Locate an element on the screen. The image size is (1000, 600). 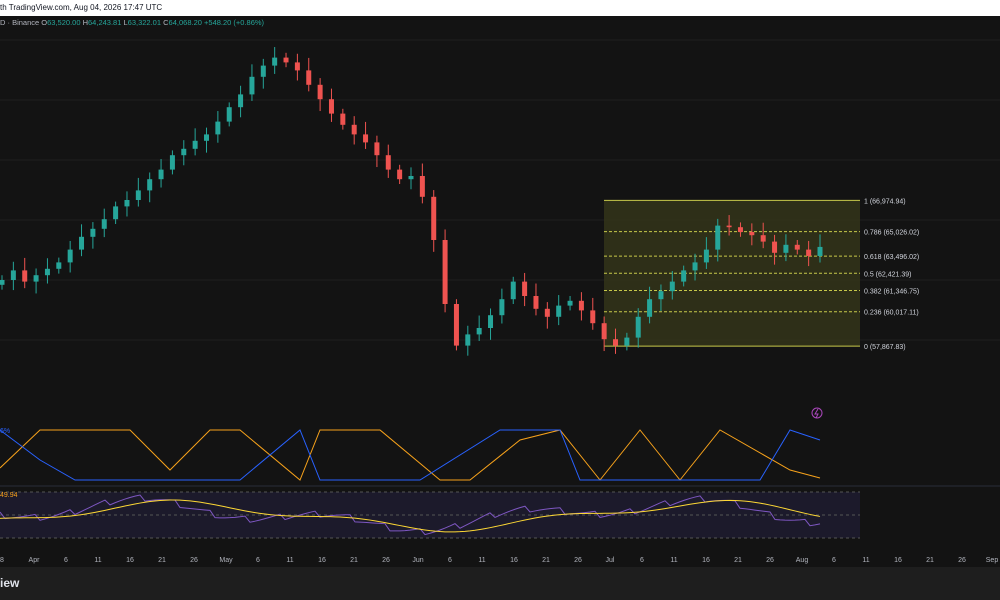
x-tick-label: May is located at coordinates (226, 560).